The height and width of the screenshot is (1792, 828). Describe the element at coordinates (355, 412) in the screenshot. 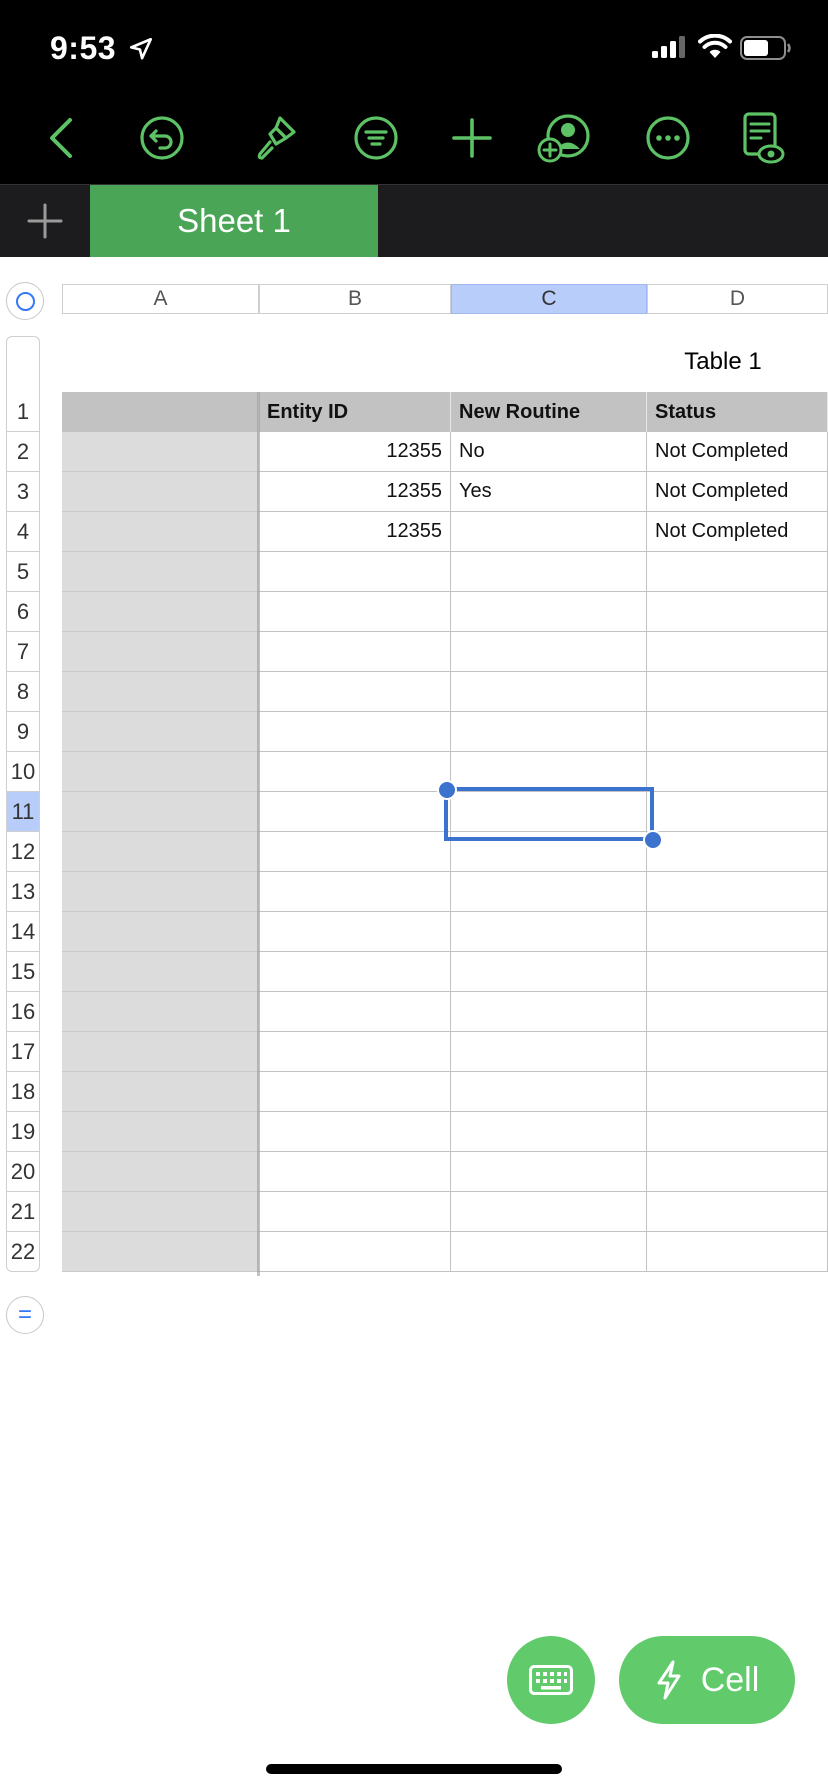

I see `header-cell: Entity ID` at that location.